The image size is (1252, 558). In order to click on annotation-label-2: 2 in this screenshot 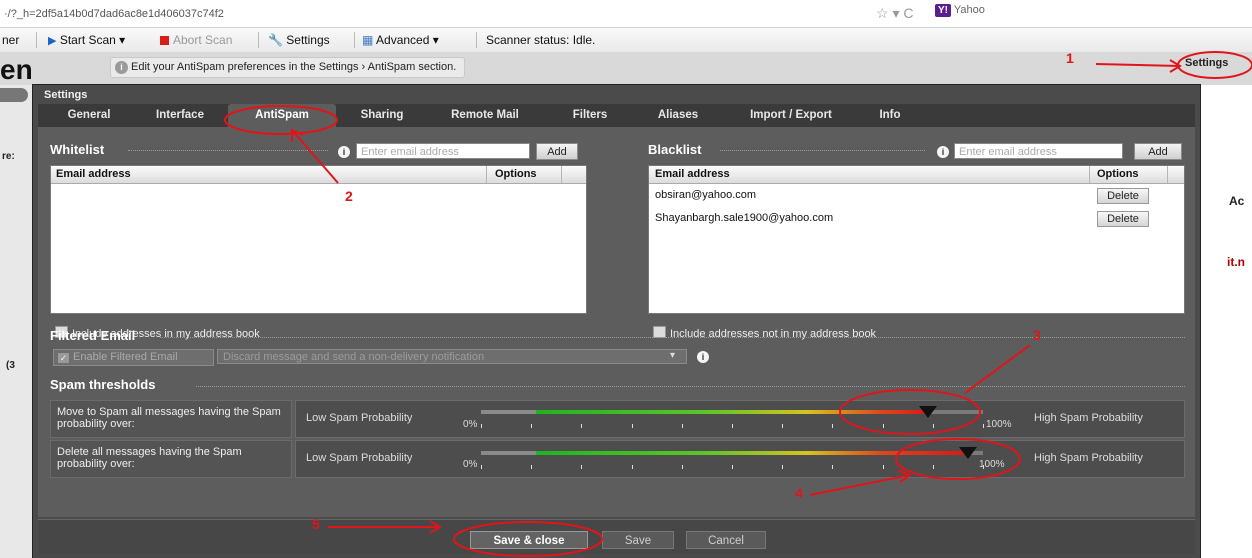, I will do `click(349, 196)`.